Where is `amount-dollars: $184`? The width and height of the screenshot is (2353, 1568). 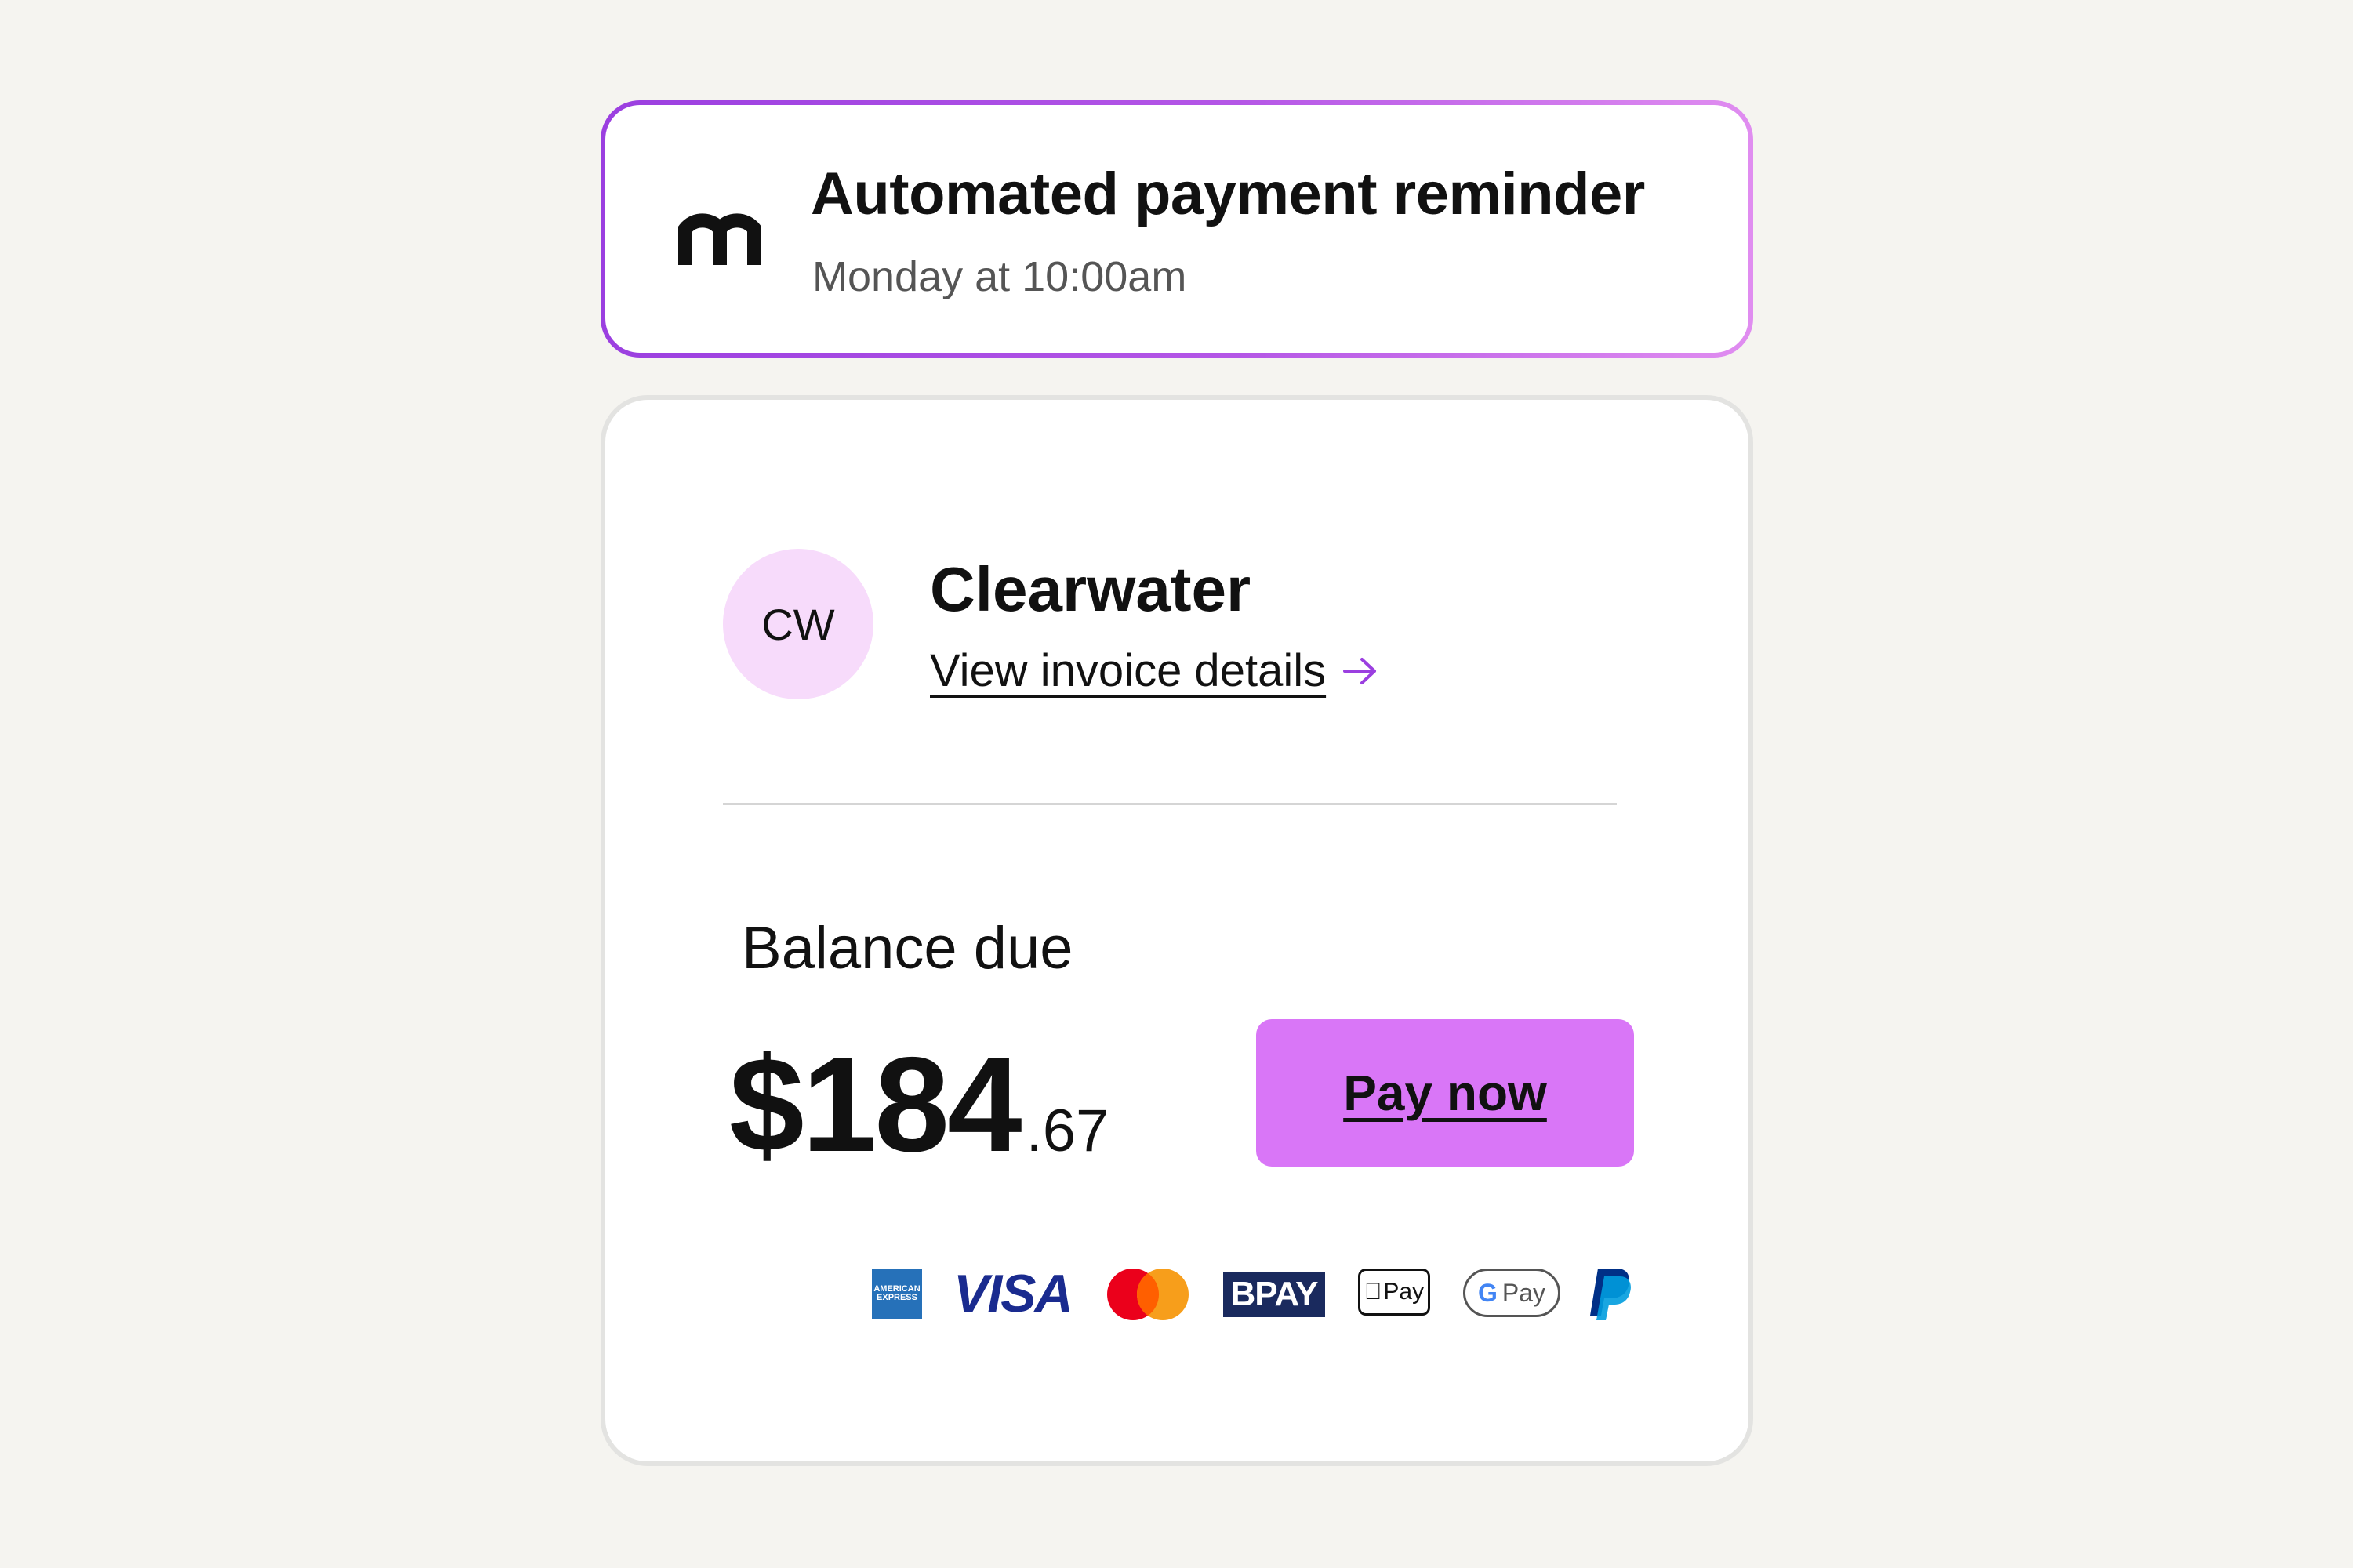 amount-dollars: $184 is located at coordinates (876, 1104).